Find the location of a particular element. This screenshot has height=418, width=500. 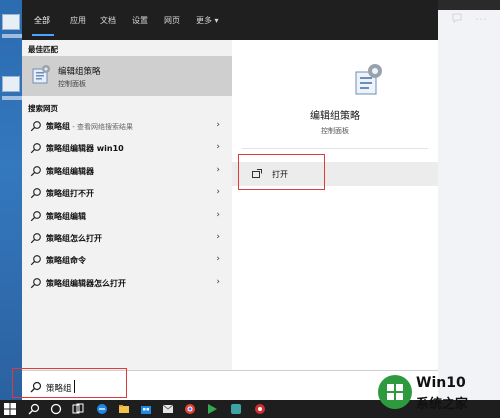

tab-web: 网页 is located at coordinates (172, 20).